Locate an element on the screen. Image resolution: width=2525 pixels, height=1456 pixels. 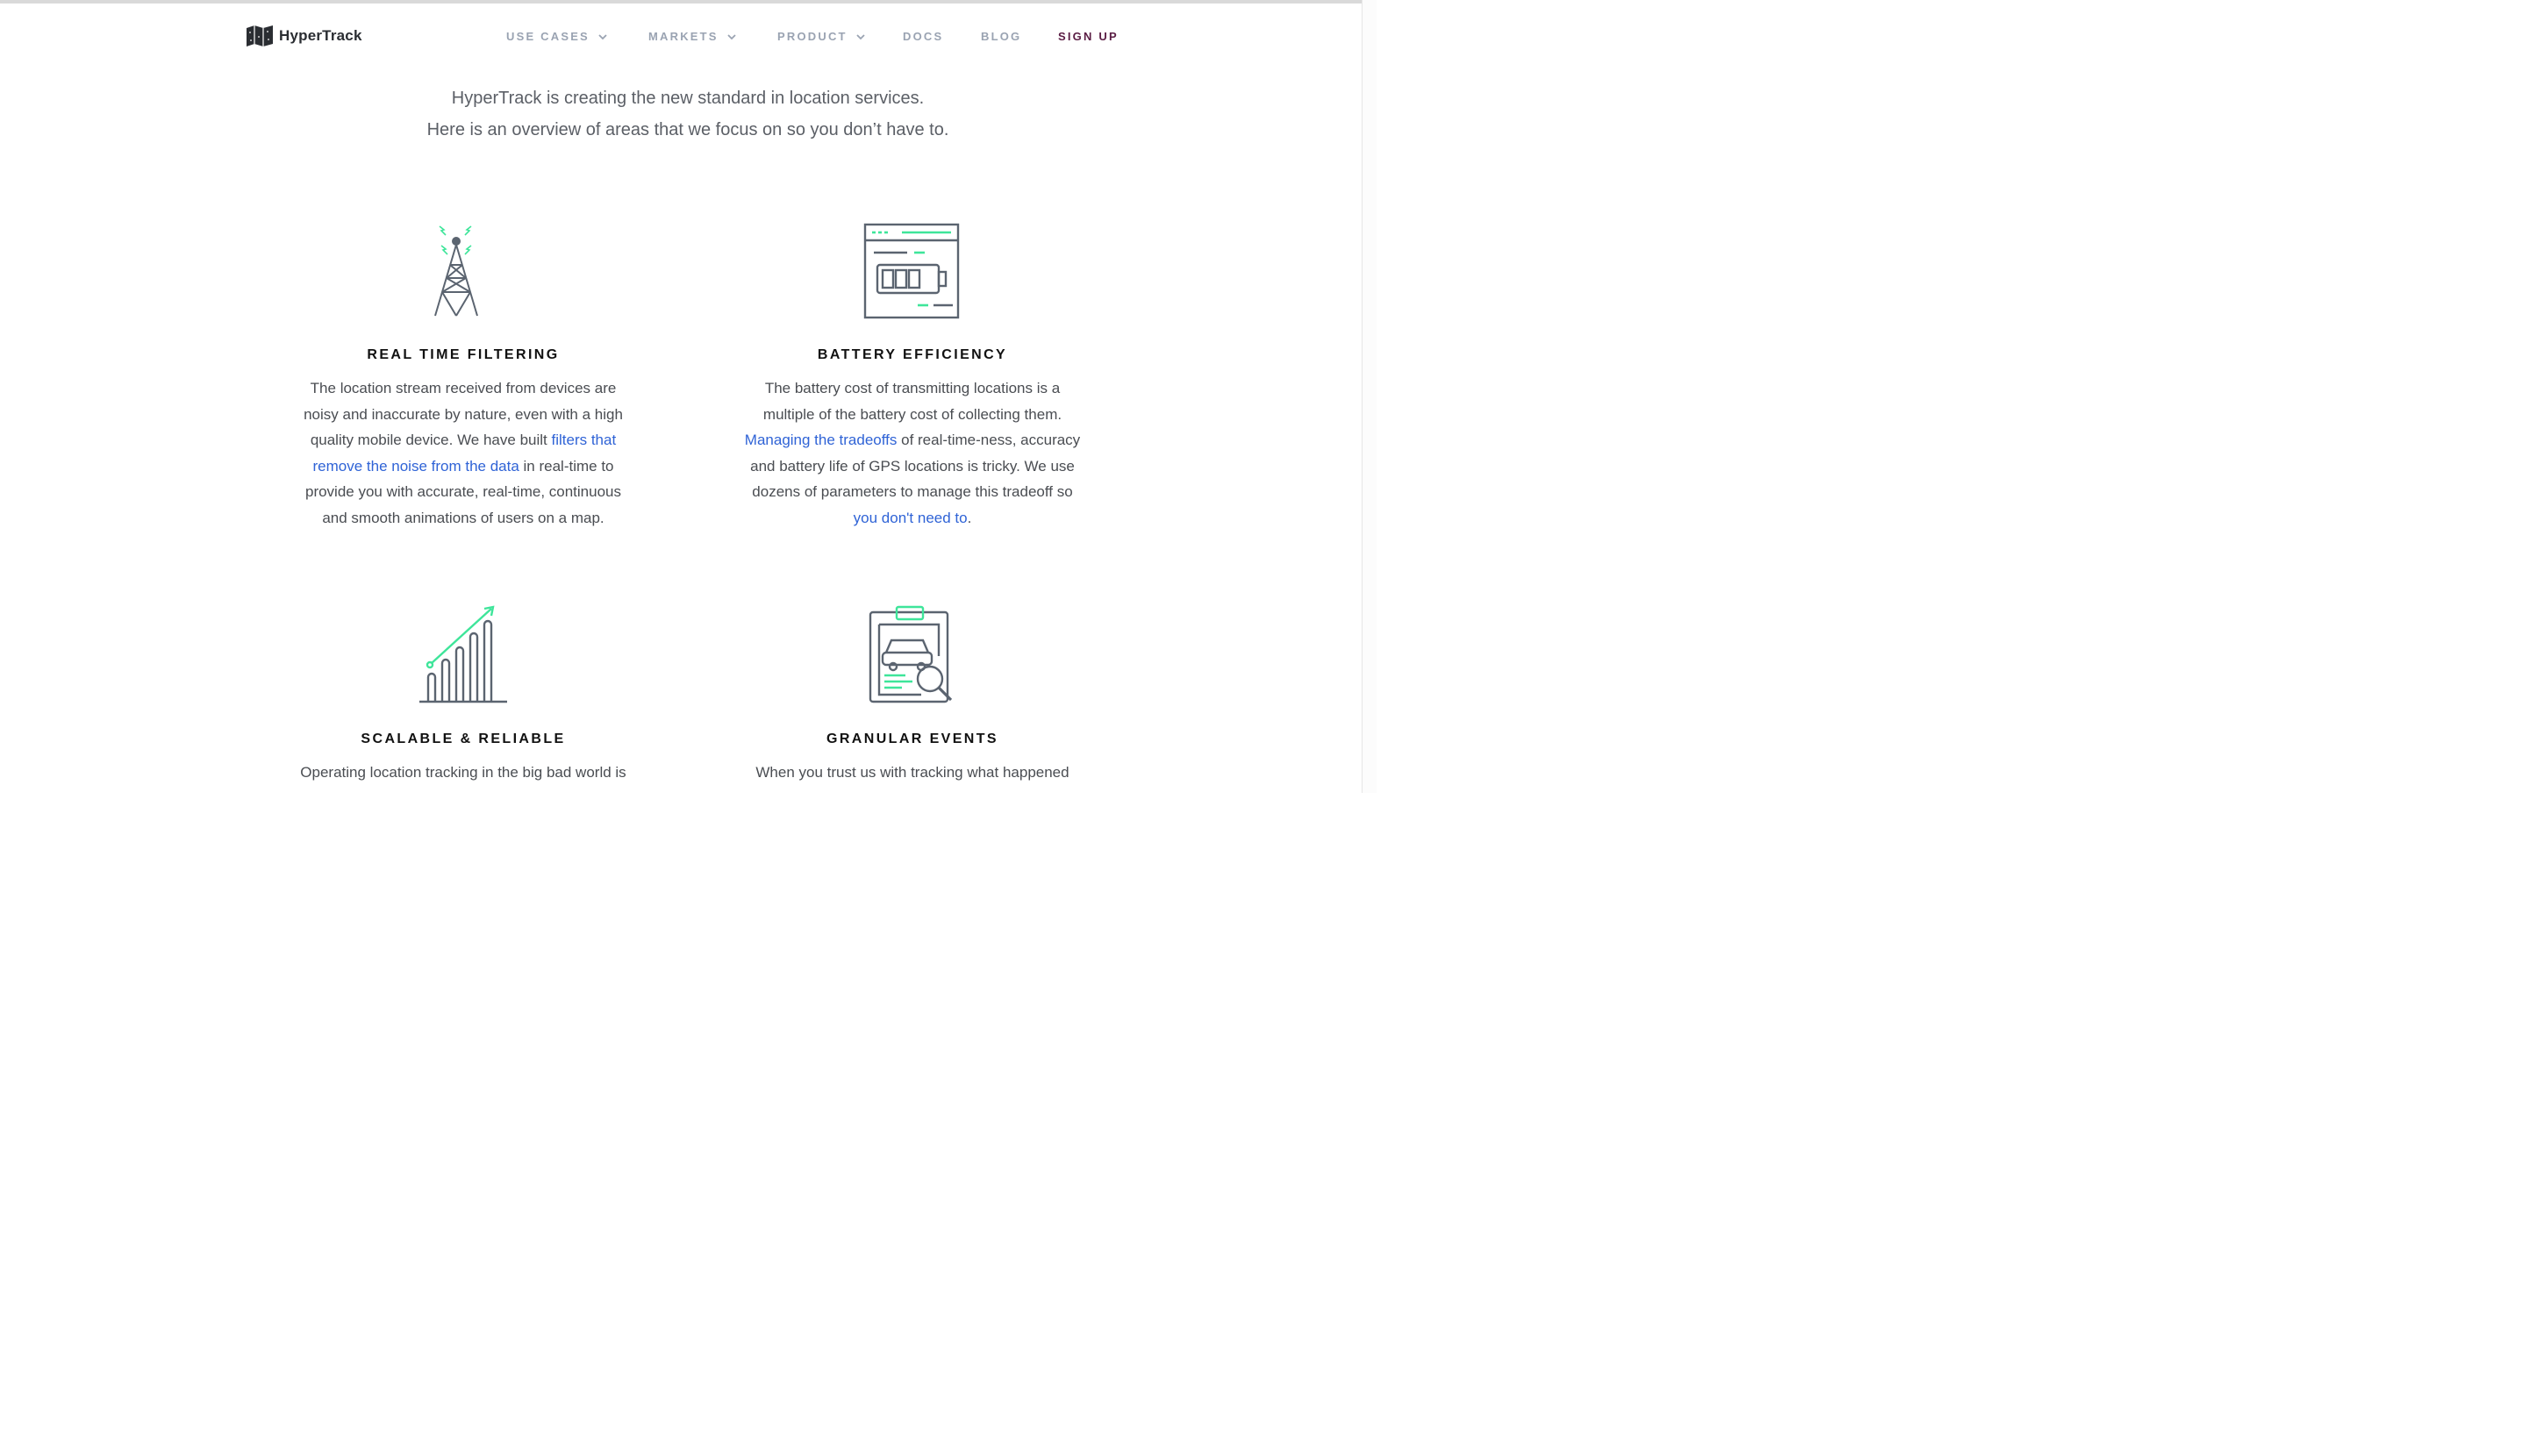
desc-line: and smooth animations of users on a map. is located at coordinates (463, 518).